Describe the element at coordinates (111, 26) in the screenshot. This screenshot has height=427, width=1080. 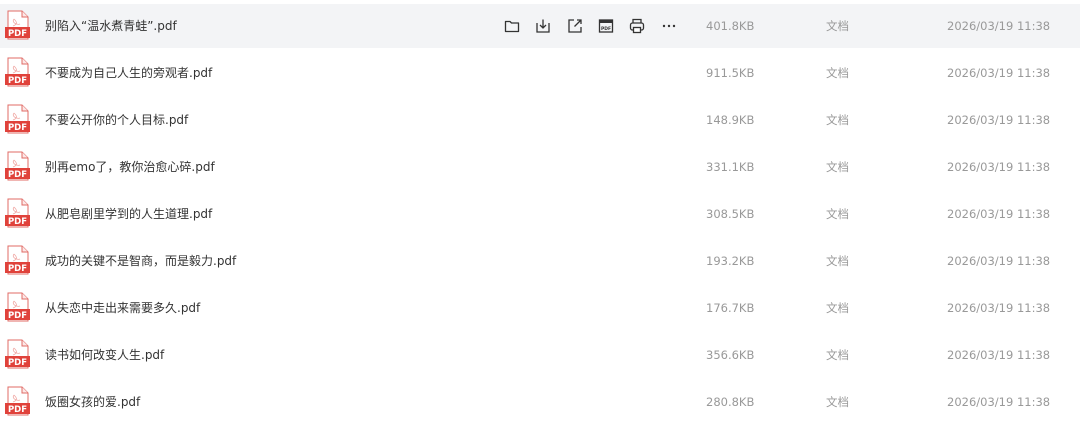
I see `file-name: 别陷入“温水煮青蛙”.pdf` at that location.